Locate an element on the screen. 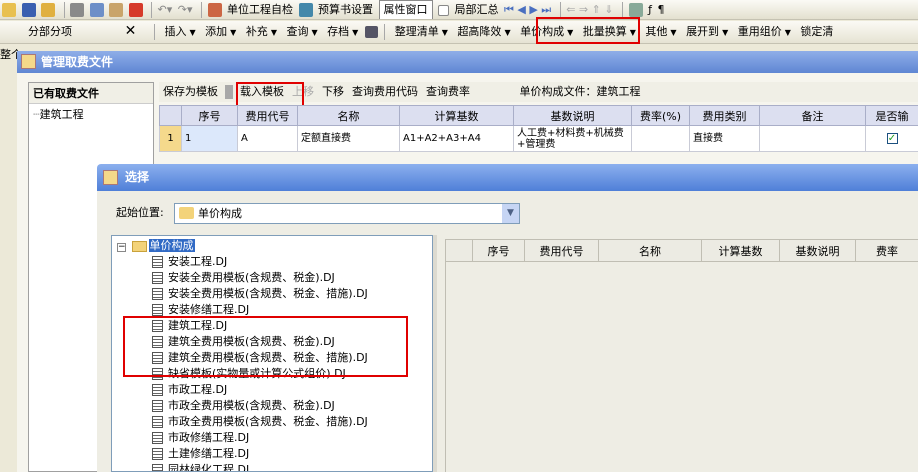  cell-rate is located at coordinates (660, 138).